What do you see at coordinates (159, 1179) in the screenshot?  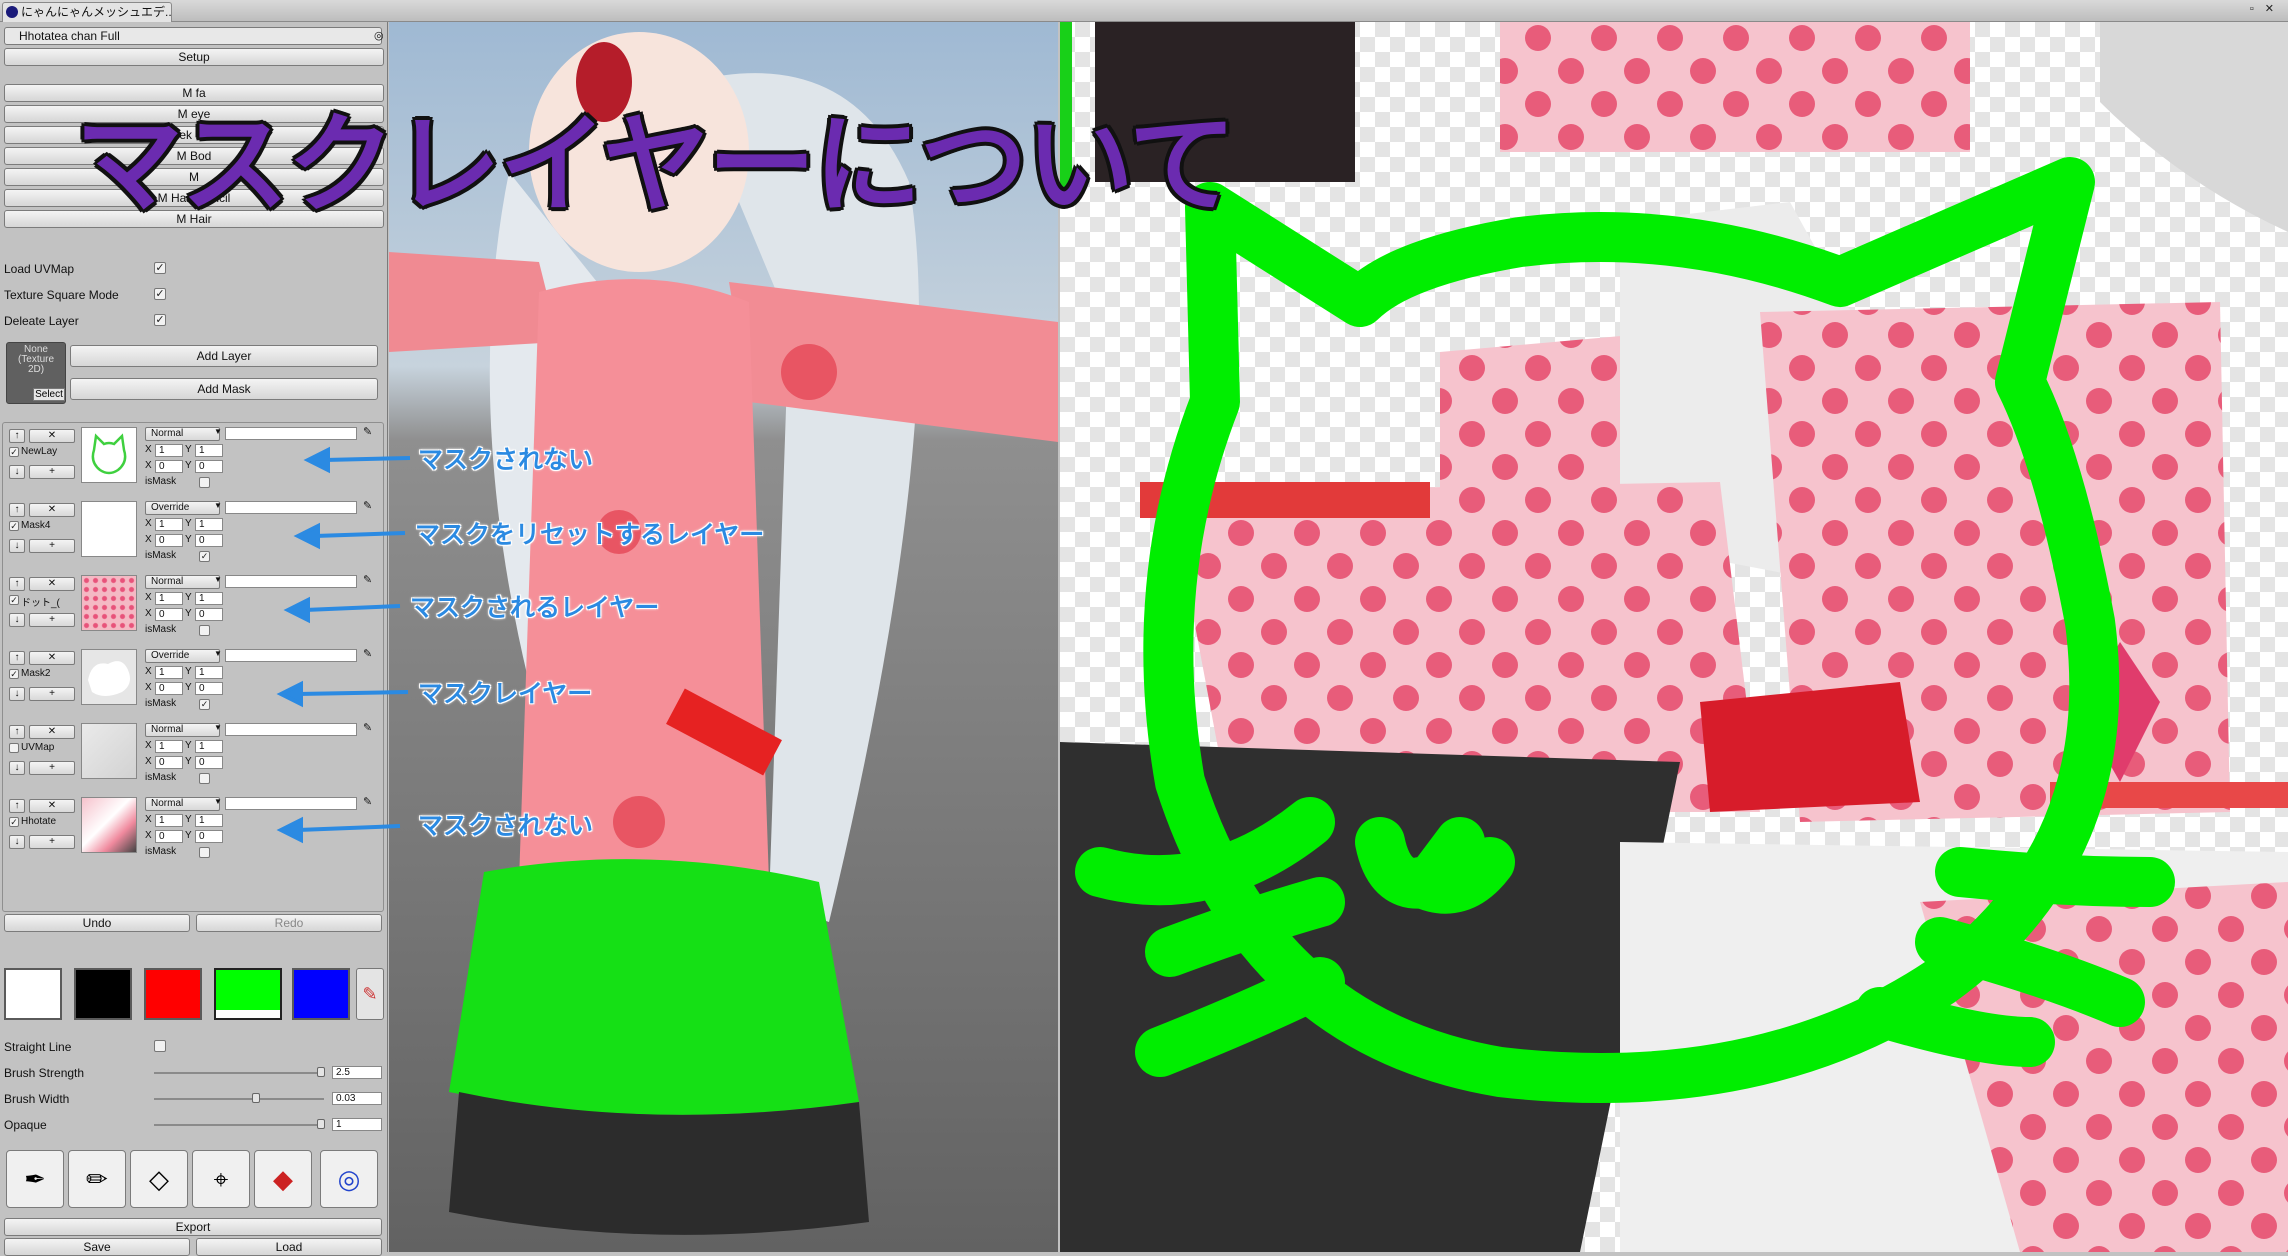 I see `fill-icon: ◇` at bounding box center [159, 1179].